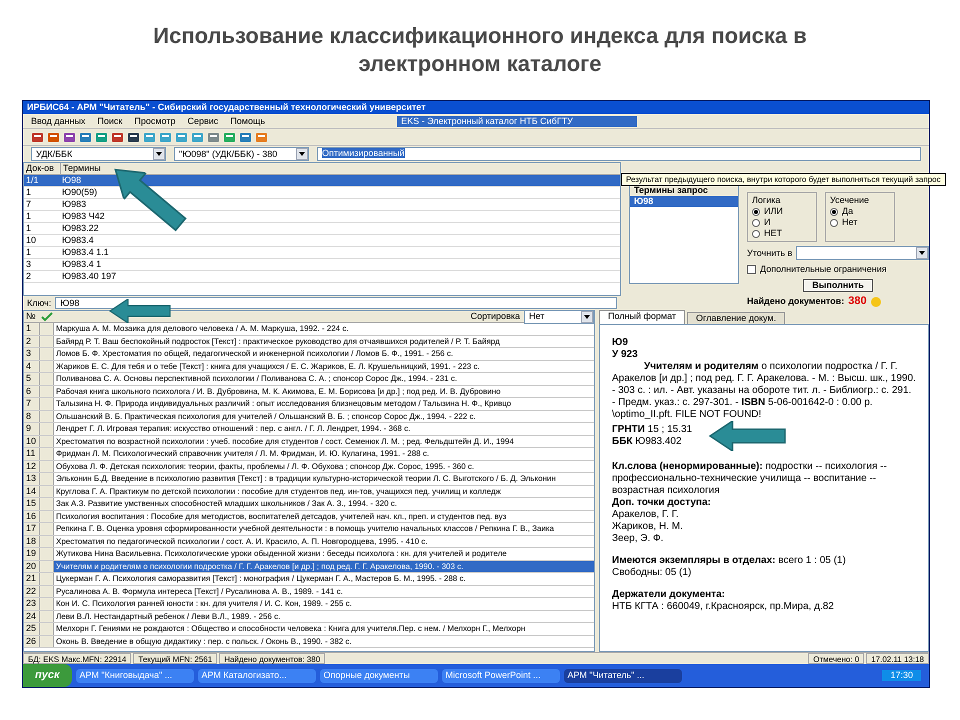  What do you see at coordinates (324, 441) in the screenshot?
I see `result-row: Хрестоматия по возрастной психологии : учеб. пособие для студентов / сост. Семенюк Л. М. ; ред. Фельдштейн Д. И., 1994` at bounding box center [324, 441].